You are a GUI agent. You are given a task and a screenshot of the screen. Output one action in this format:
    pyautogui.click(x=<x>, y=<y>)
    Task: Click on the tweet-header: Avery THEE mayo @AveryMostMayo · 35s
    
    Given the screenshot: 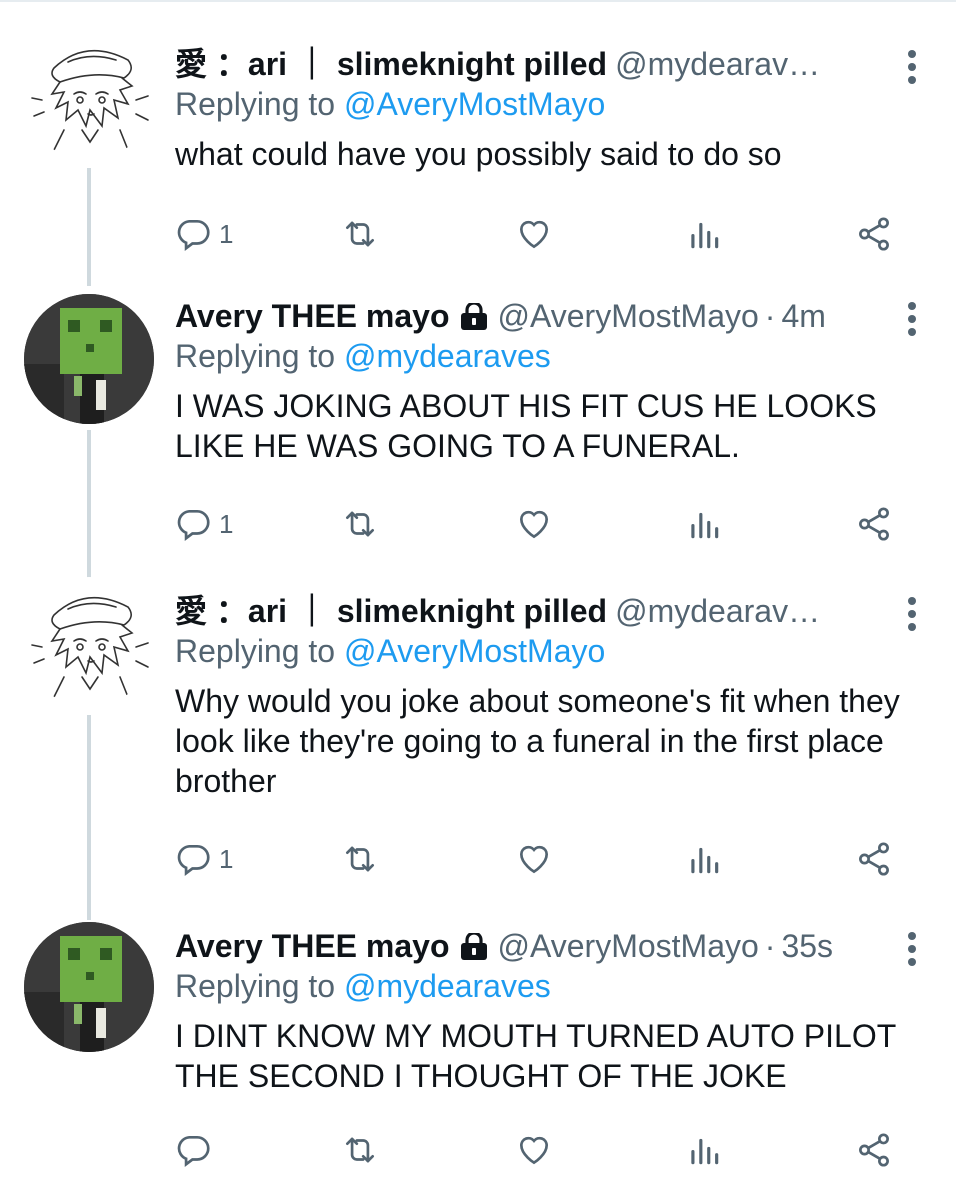 What is the action you would take?
    pyautogui.click(x=550, y=946)
    